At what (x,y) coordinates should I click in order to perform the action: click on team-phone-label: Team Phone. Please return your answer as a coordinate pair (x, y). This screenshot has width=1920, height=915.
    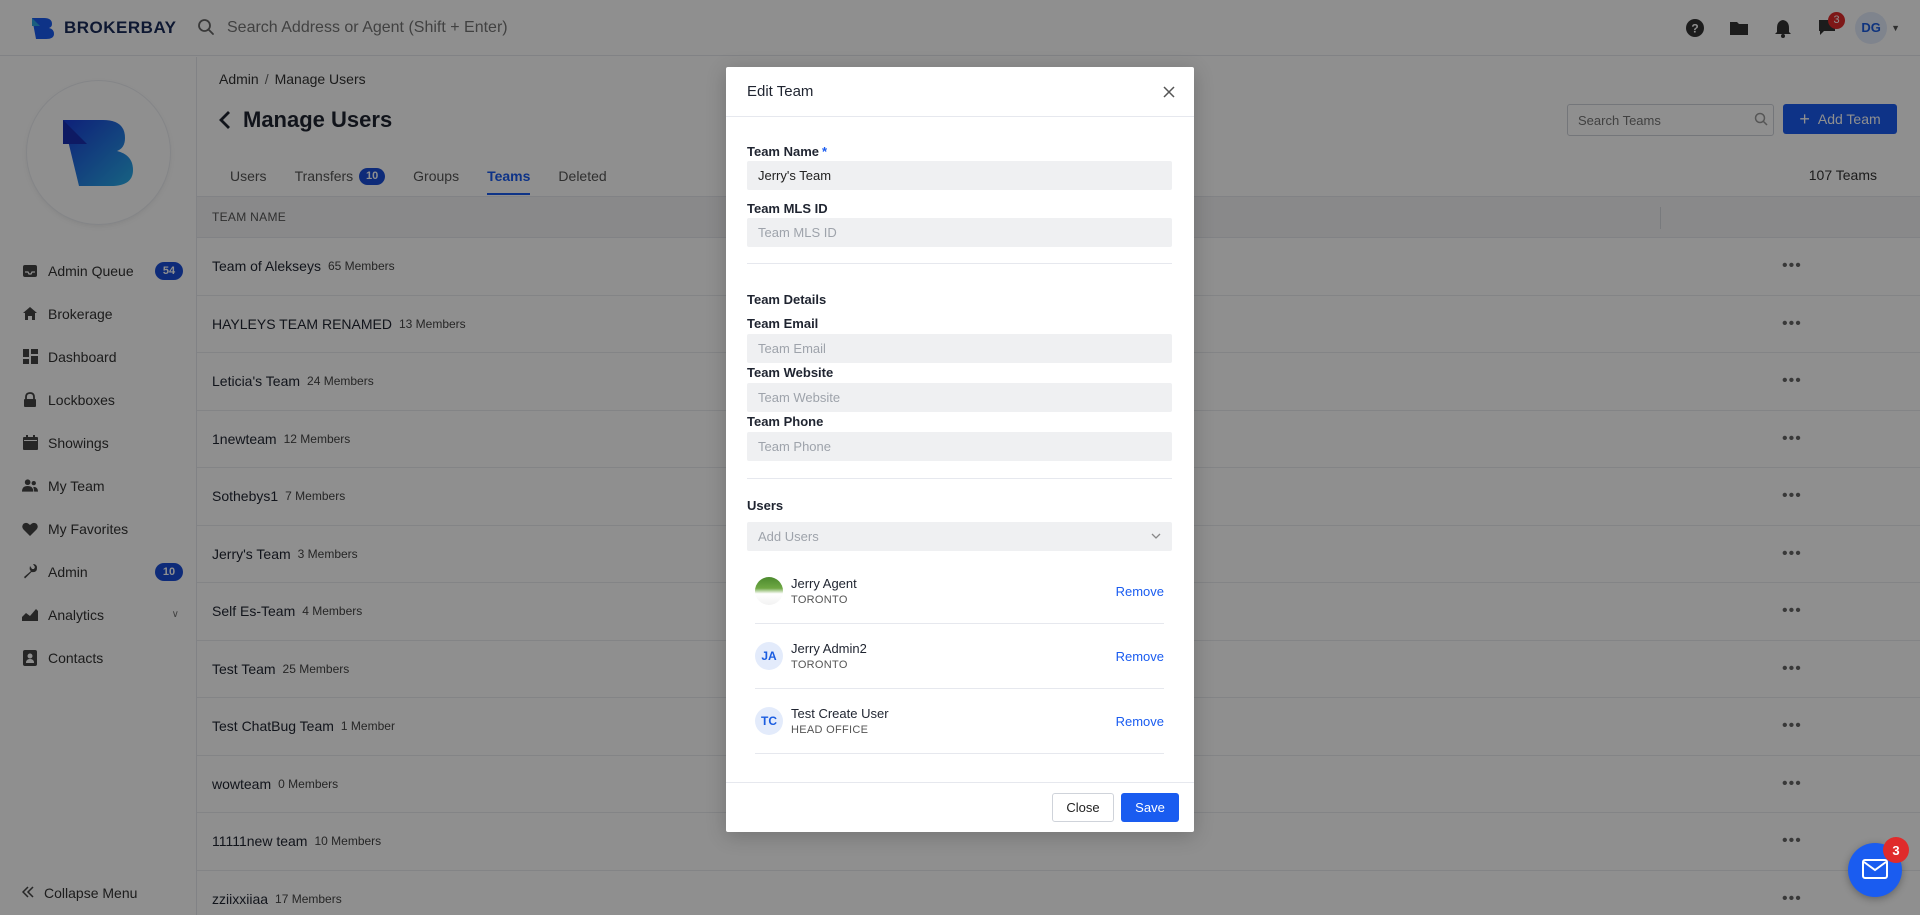
    Looking at the image, I should click on (785, 421).